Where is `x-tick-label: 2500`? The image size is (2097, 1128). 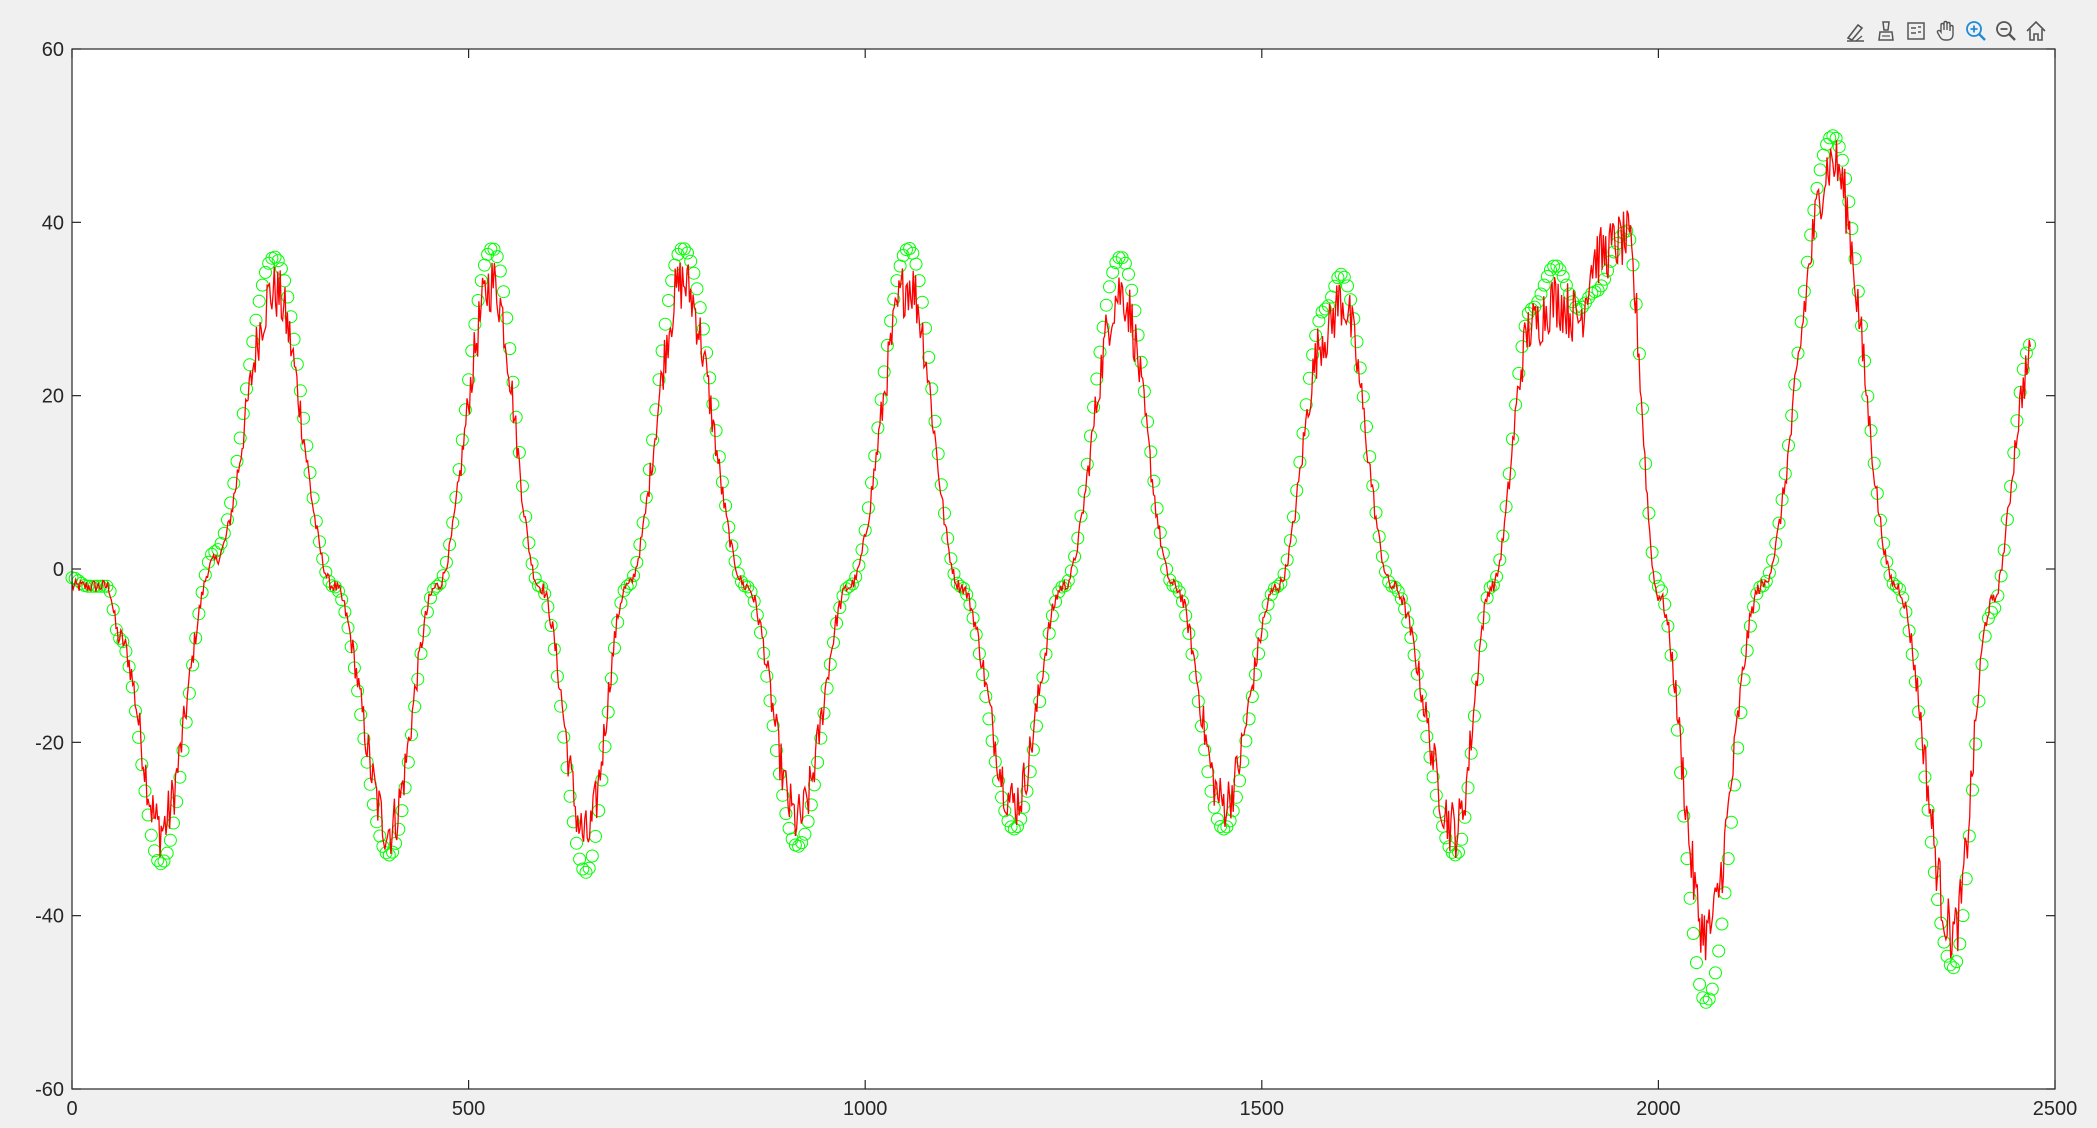 x-tick-label: 2500 is located at coordinates (2055, 1109).